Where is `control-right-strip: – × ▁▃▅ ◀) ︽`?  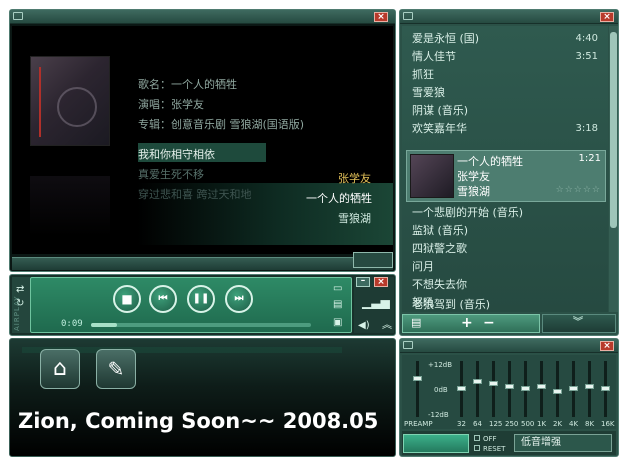 control-right-strip: – × ▁▃▅ ◀) ︽ is located at coordinates (374, 305).